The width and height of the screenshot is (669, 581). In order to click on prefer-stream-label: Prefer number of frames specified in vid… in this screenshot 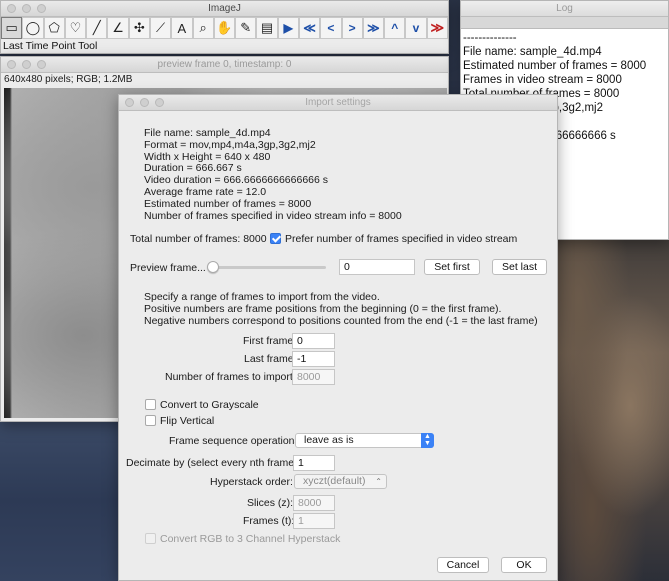, I will do `click(401, 239)`.